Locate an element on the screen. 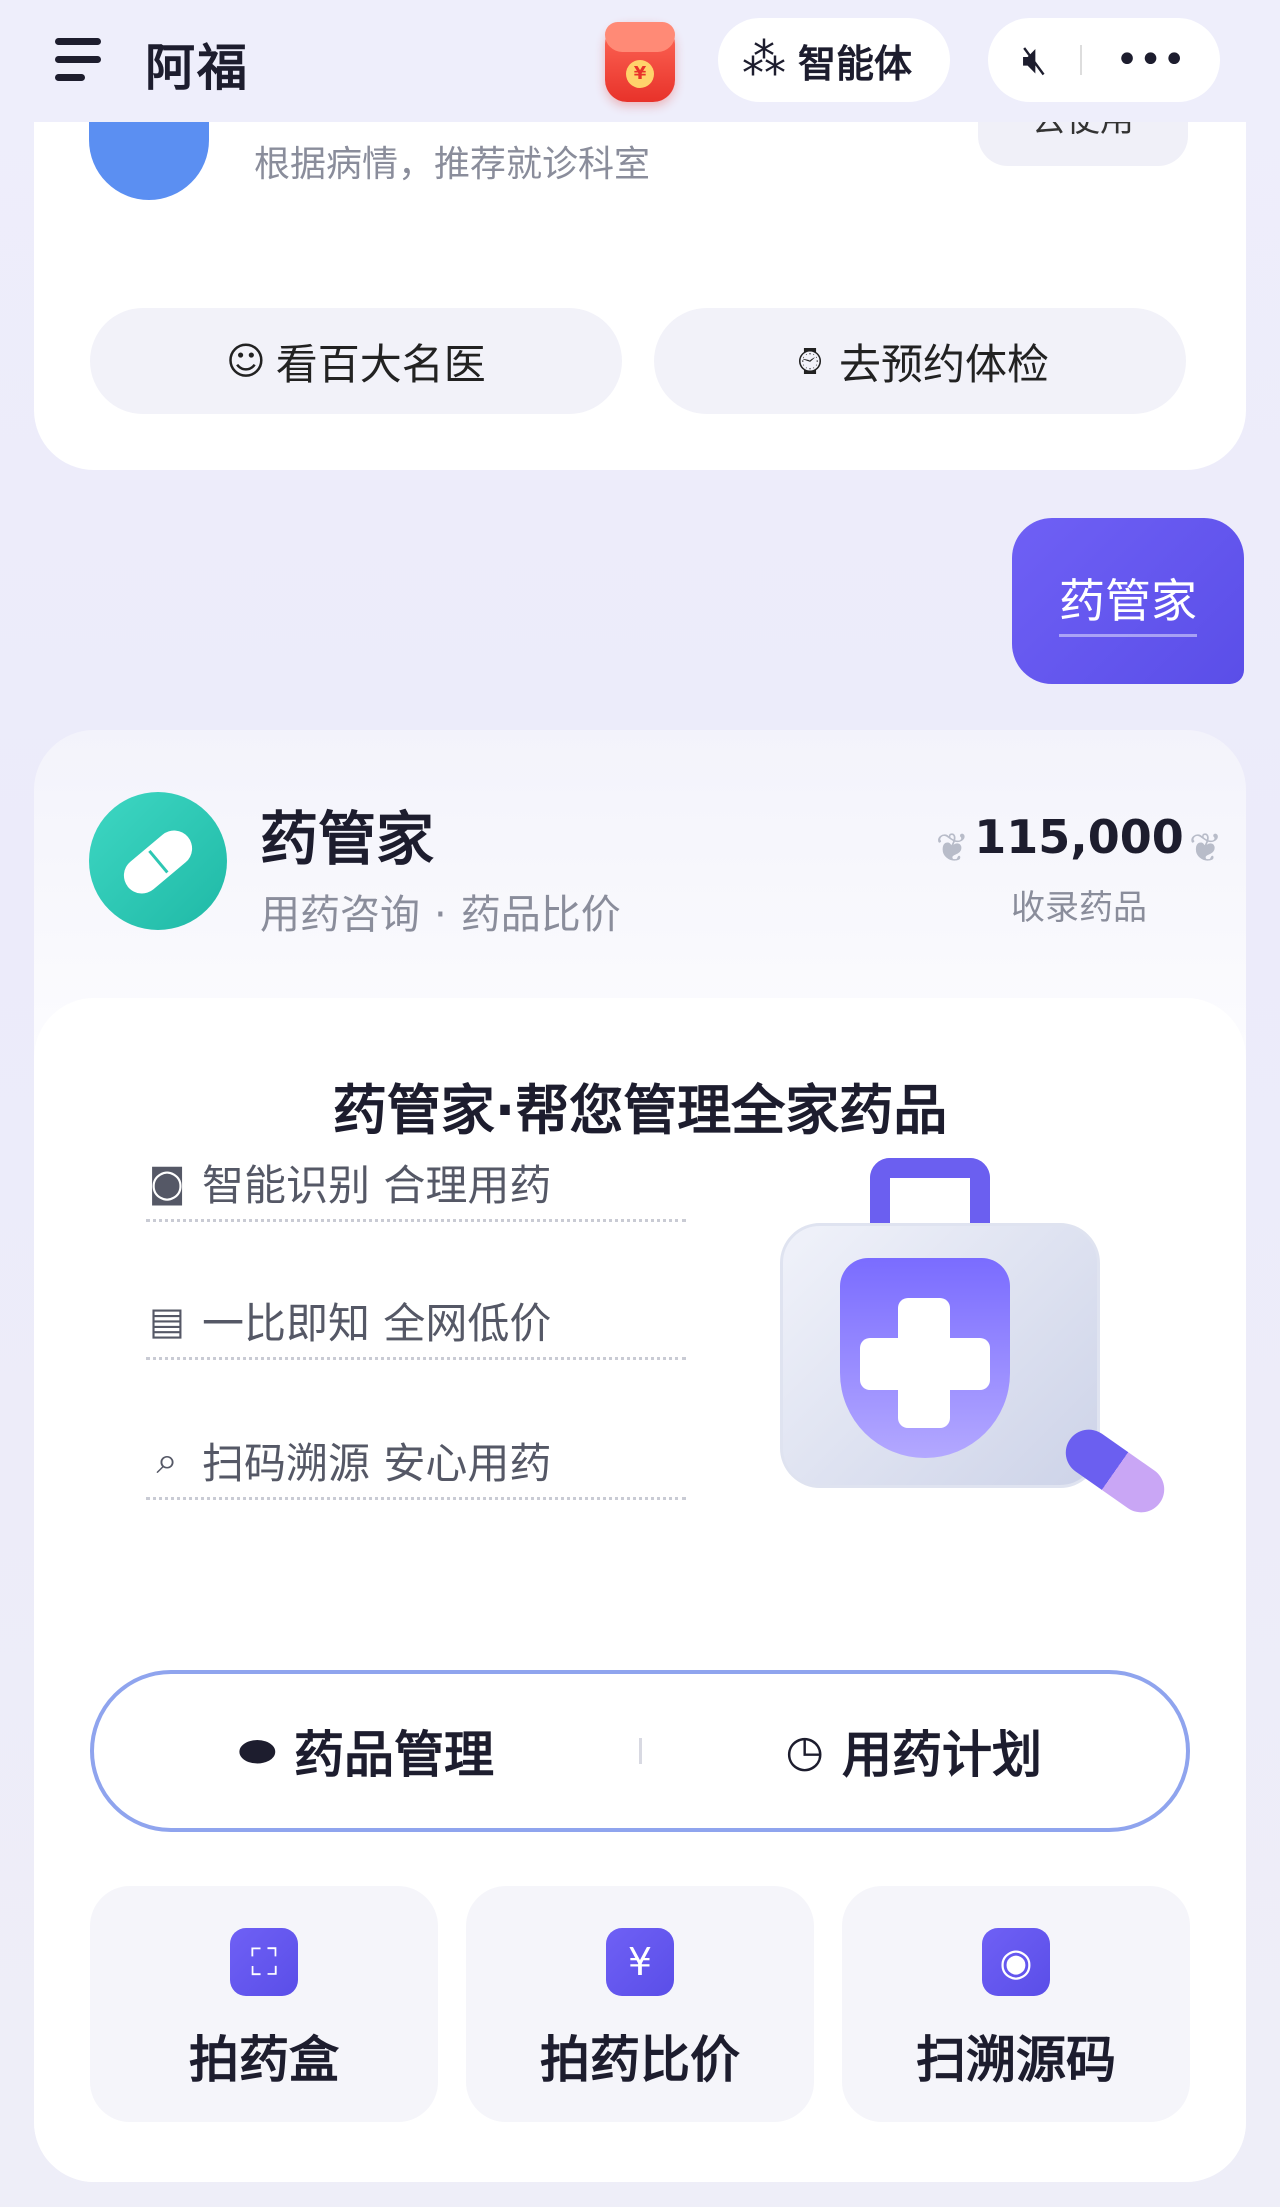 This screenshot has height=2207, width=1280. price-icon: ¥ is located at coordinates (640, 1962).